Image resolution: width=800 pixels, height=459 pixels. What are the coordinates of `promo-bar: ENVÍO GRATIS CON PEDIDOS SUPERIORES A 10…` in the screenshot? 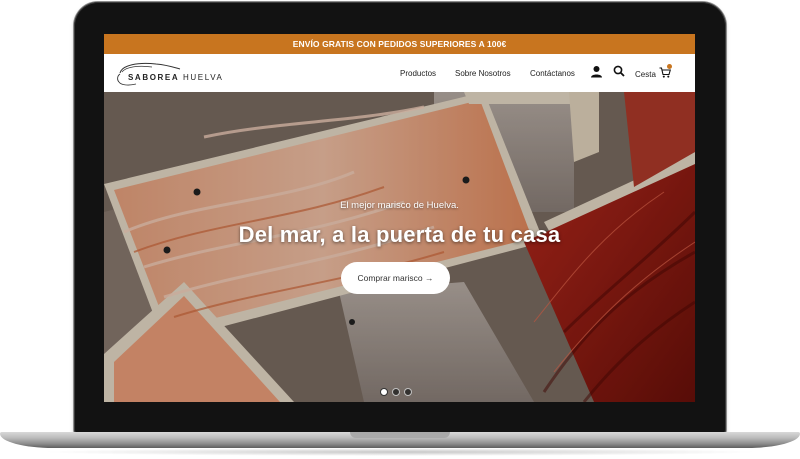 It's located at (399, 44).